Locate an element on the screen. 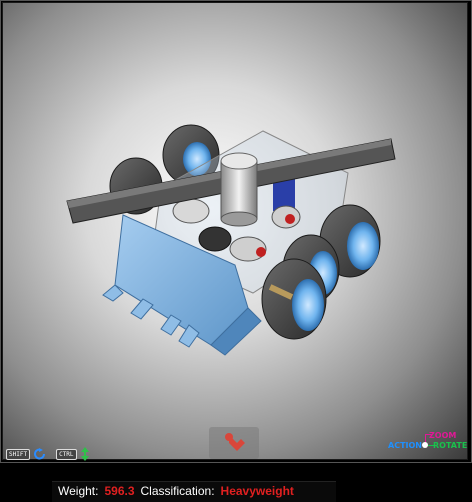 The width and height of the screenshot is (472, 502). navigation-legend: ZOOM ACTION ROTATE is located at coordinates (426, 443).